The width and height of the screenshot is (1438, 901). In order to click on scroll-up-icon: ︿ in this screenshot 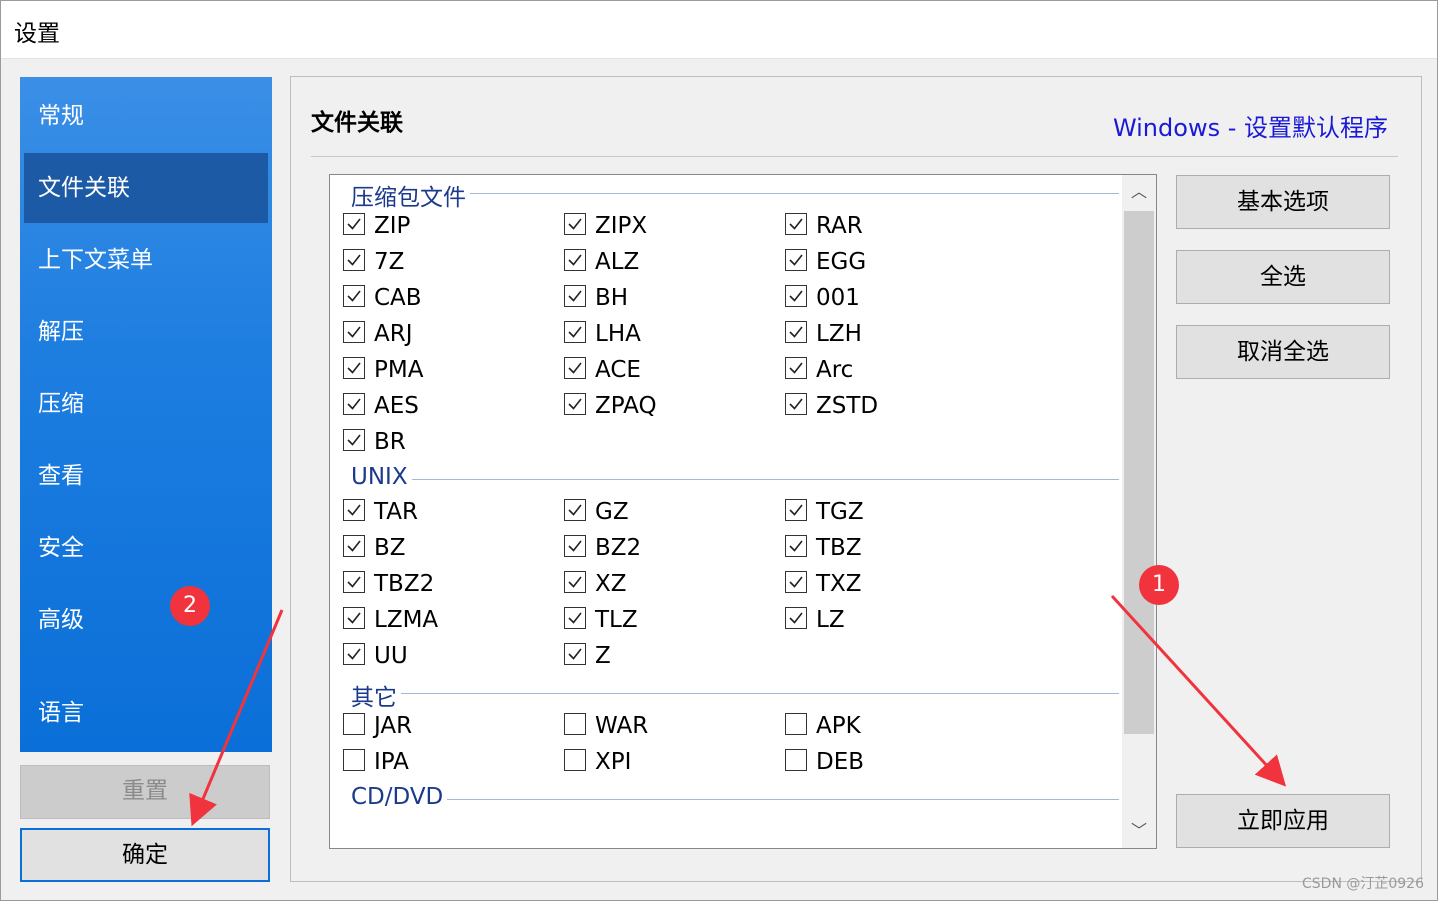, I will do `click(1139, 192)`.